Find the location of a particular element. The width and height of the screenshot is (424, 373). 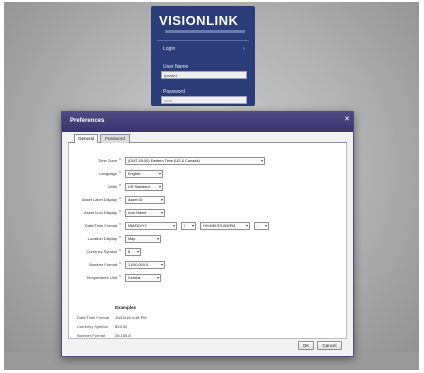

number-format-label: Number Format is located at coordinates (102, 264).